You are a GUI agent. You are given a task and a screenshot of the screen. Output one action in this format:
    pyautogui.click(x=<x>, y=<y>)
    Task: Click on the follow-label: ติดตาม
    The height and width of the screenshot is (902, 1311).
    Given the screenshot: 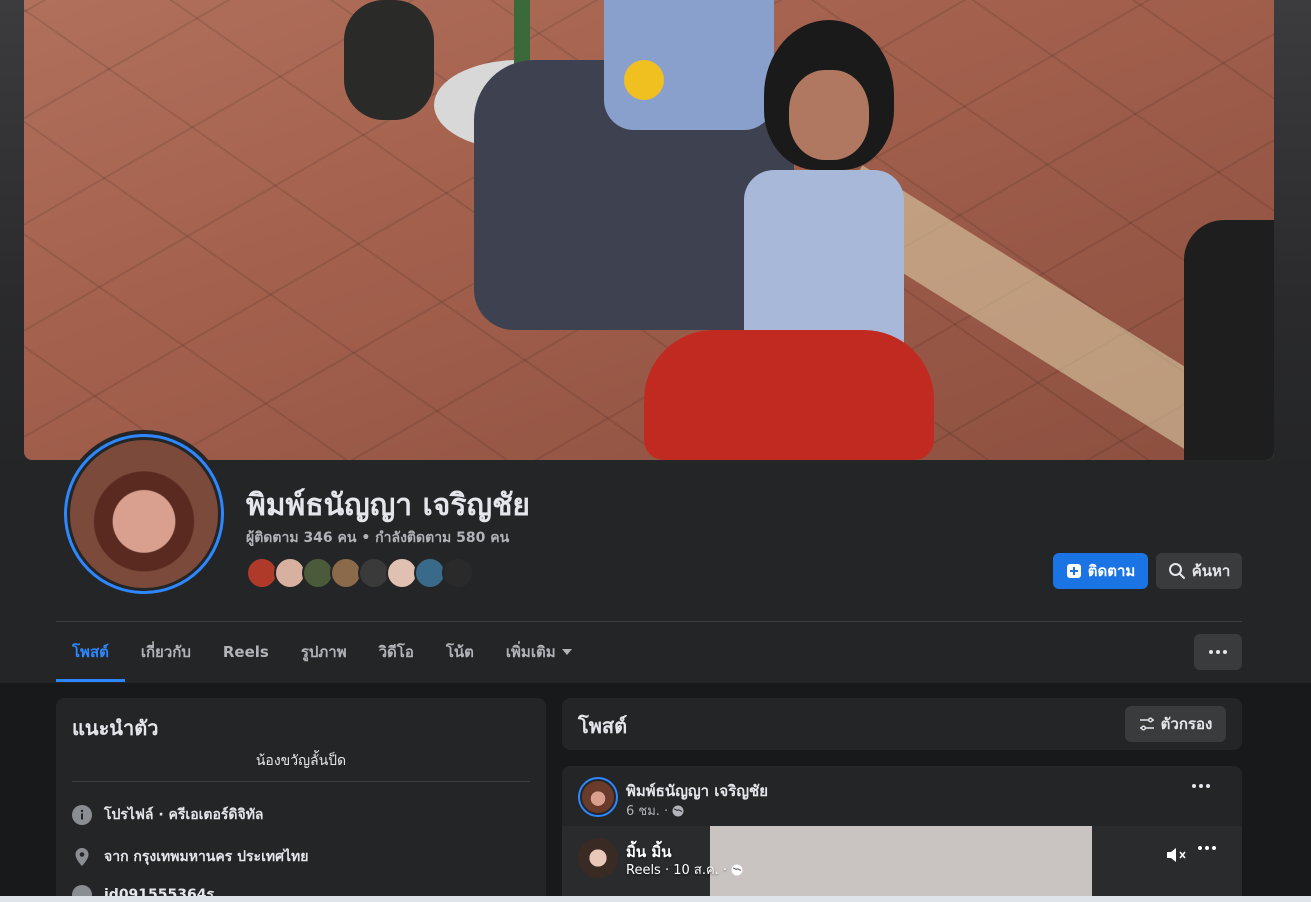 What is the action you would take?
    pyautogui.click(x=1111, y=571)
    